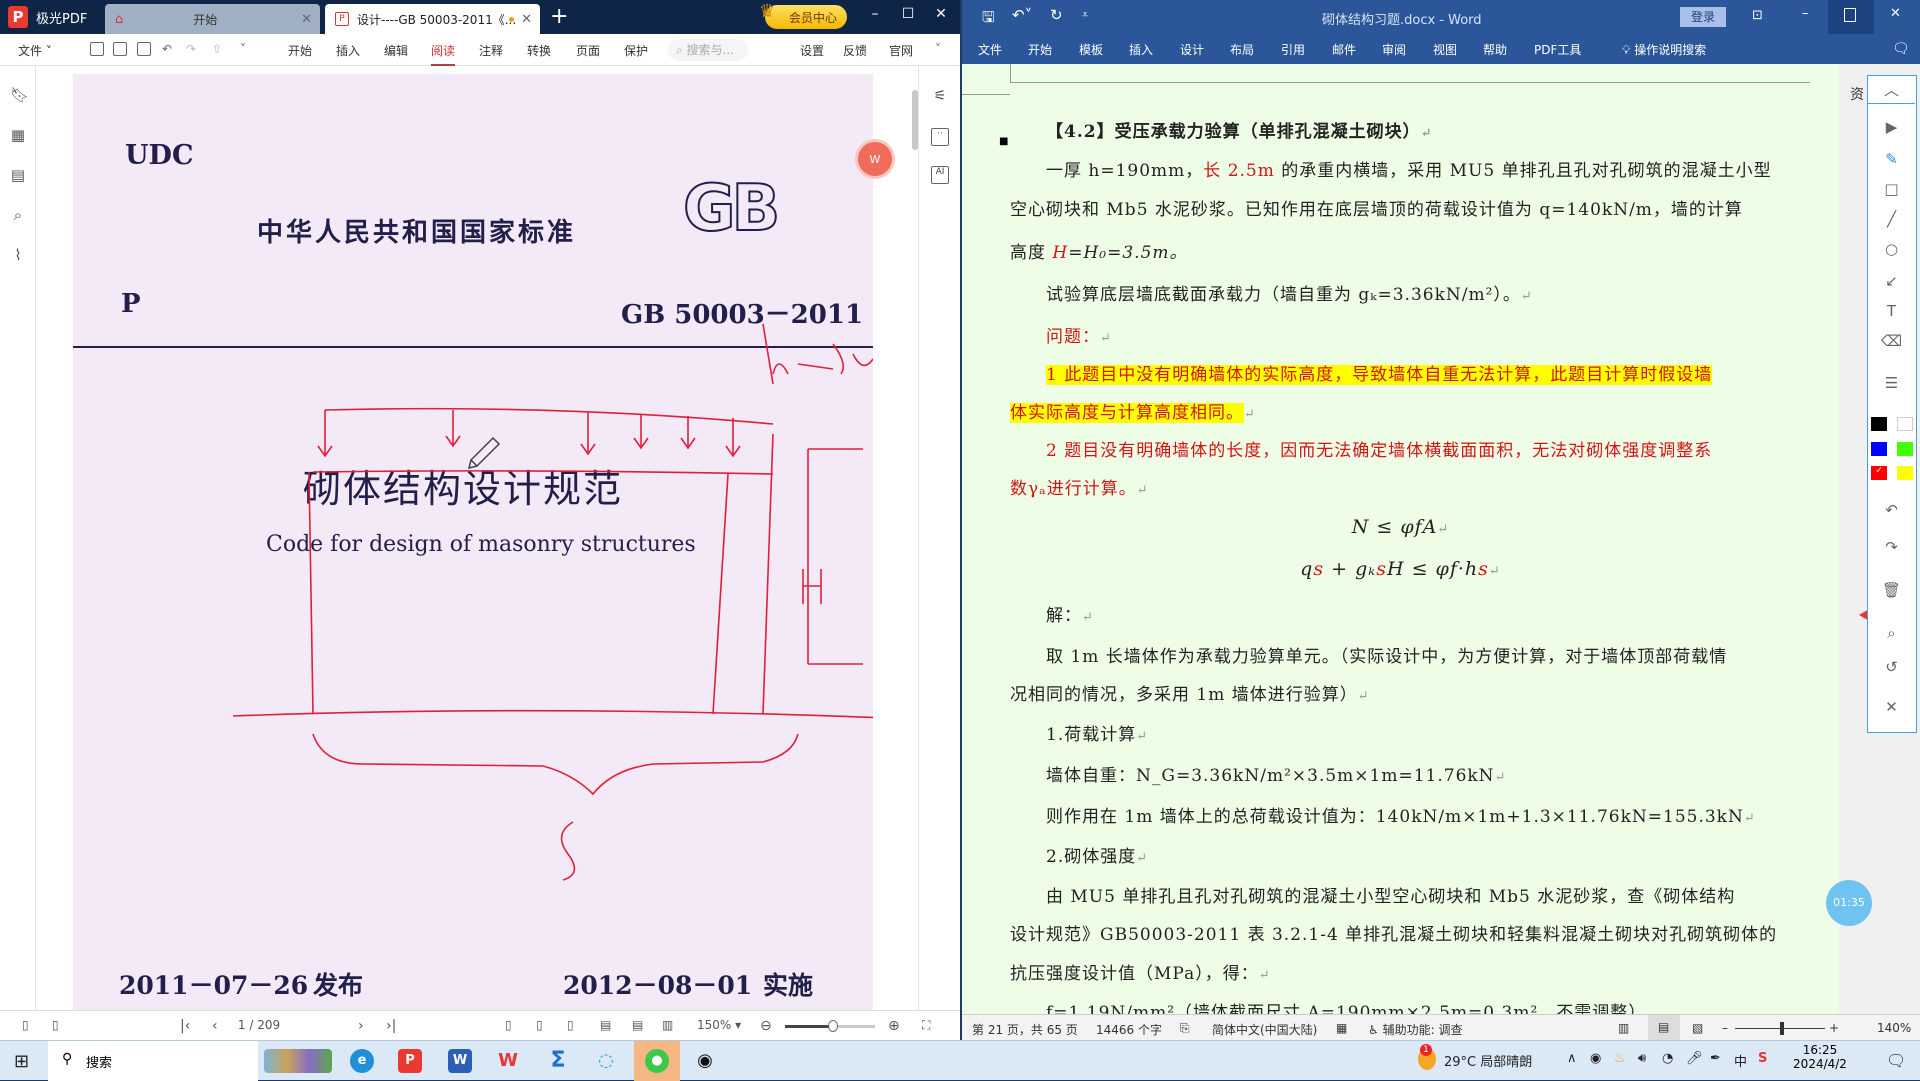 Image resolution: width=1920 pixels, height=1081 pixels. Describe the element at coordinates (1820, 1057) in the screenshot. I see `clock: 16:25 2024/4/2` at that location.